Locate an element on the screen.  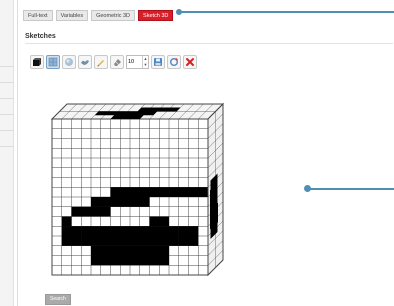
size-spinner: ▲ ▼ is located at coordinates (145, 62).